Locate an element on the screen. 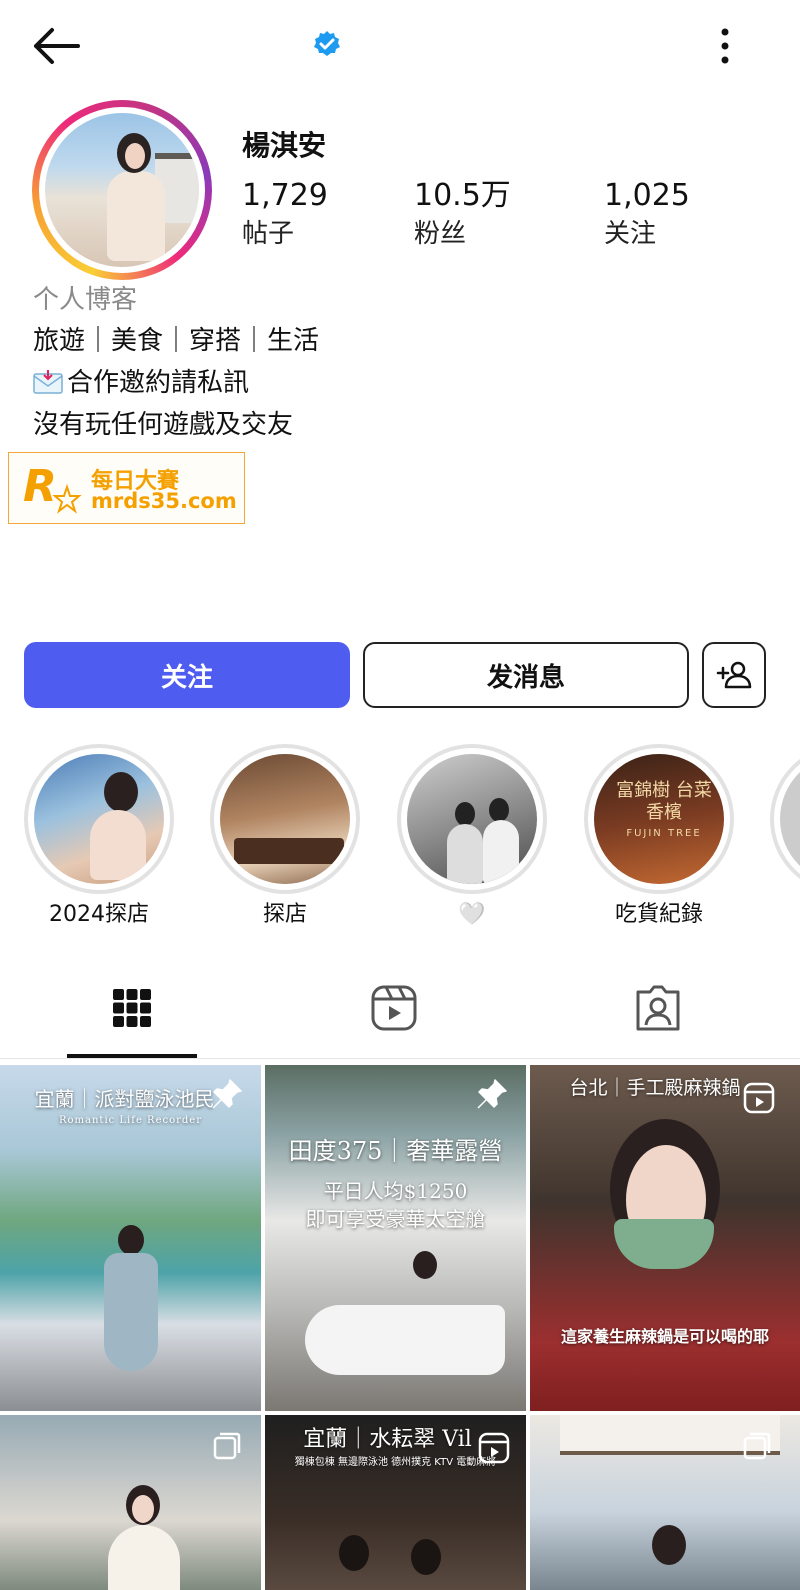 The width and height of the screenshot is (800, 1590). tagged-person-icon is located at coordinates (658, 1008).